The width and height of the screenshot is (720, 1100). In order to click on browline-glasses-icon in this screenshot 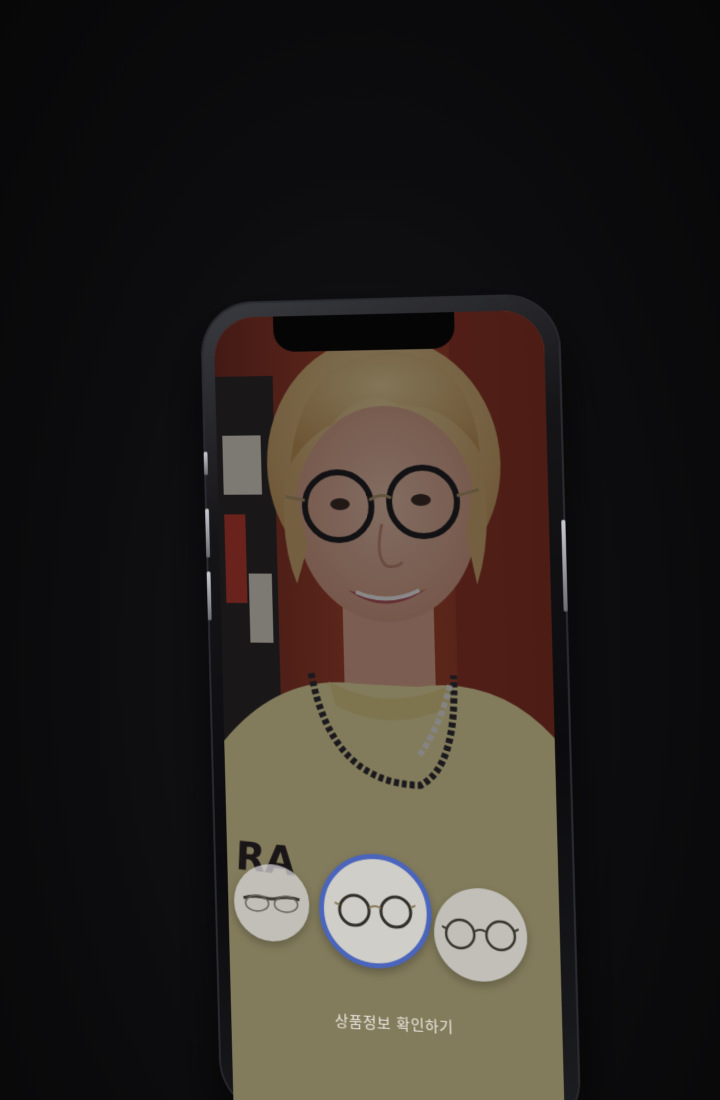, I will do `click(271, 903)`.